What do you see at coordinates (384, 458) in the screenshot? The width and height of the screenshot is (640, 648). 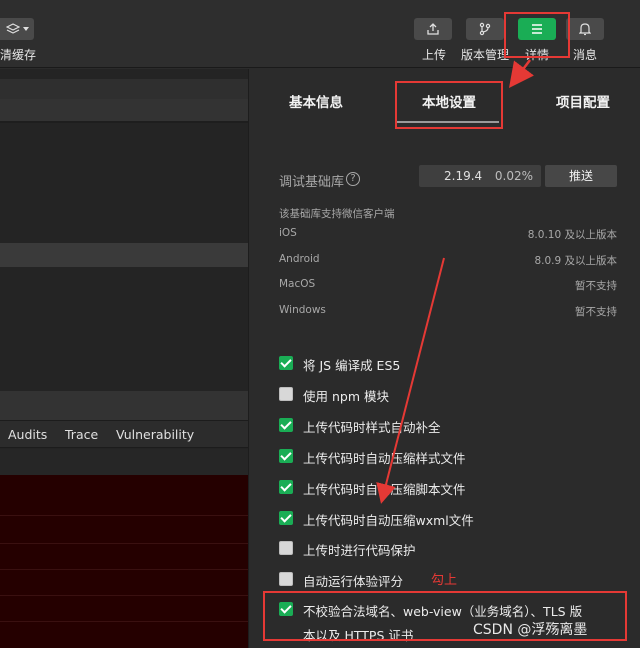 I see `option-label: 上传代码时自动压缩样式文件` at bounding box center [384, 458].